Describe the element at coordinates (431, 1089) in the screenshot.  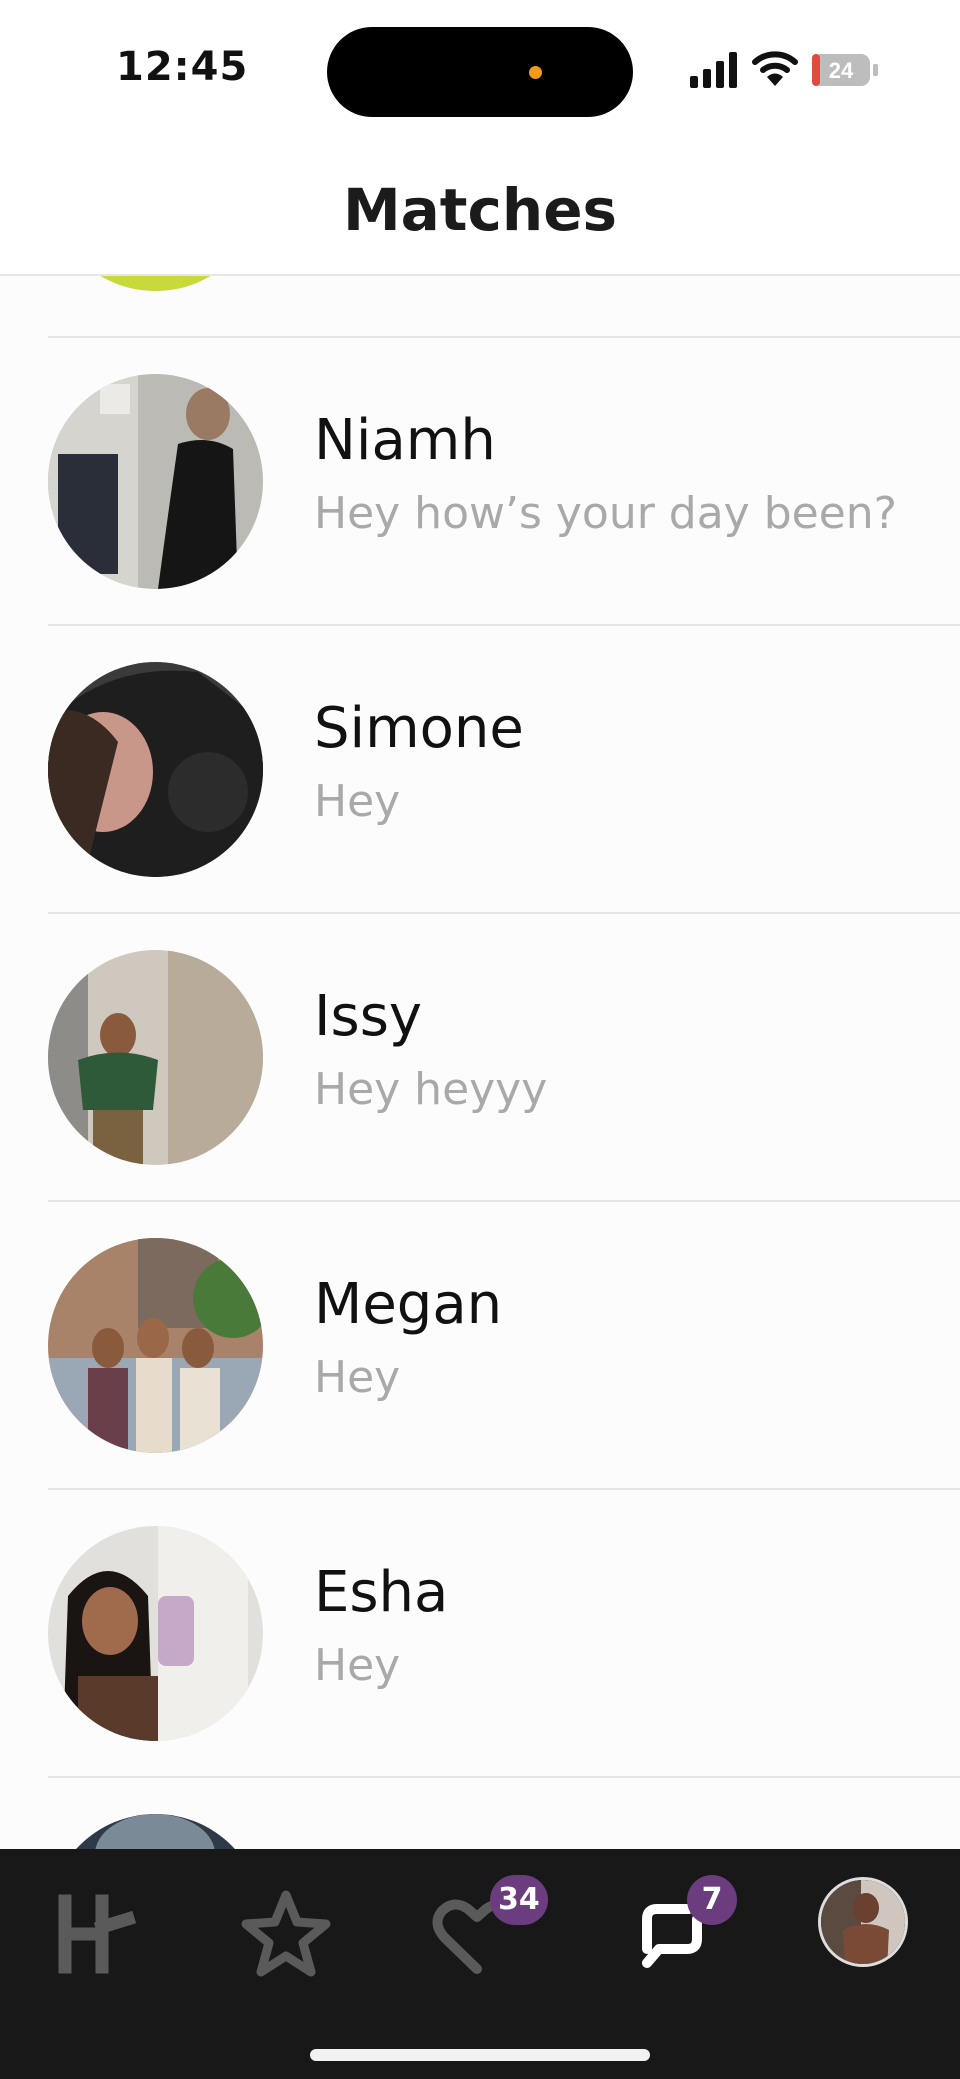
I see `match-last-message: Hey heyyy` at that location.